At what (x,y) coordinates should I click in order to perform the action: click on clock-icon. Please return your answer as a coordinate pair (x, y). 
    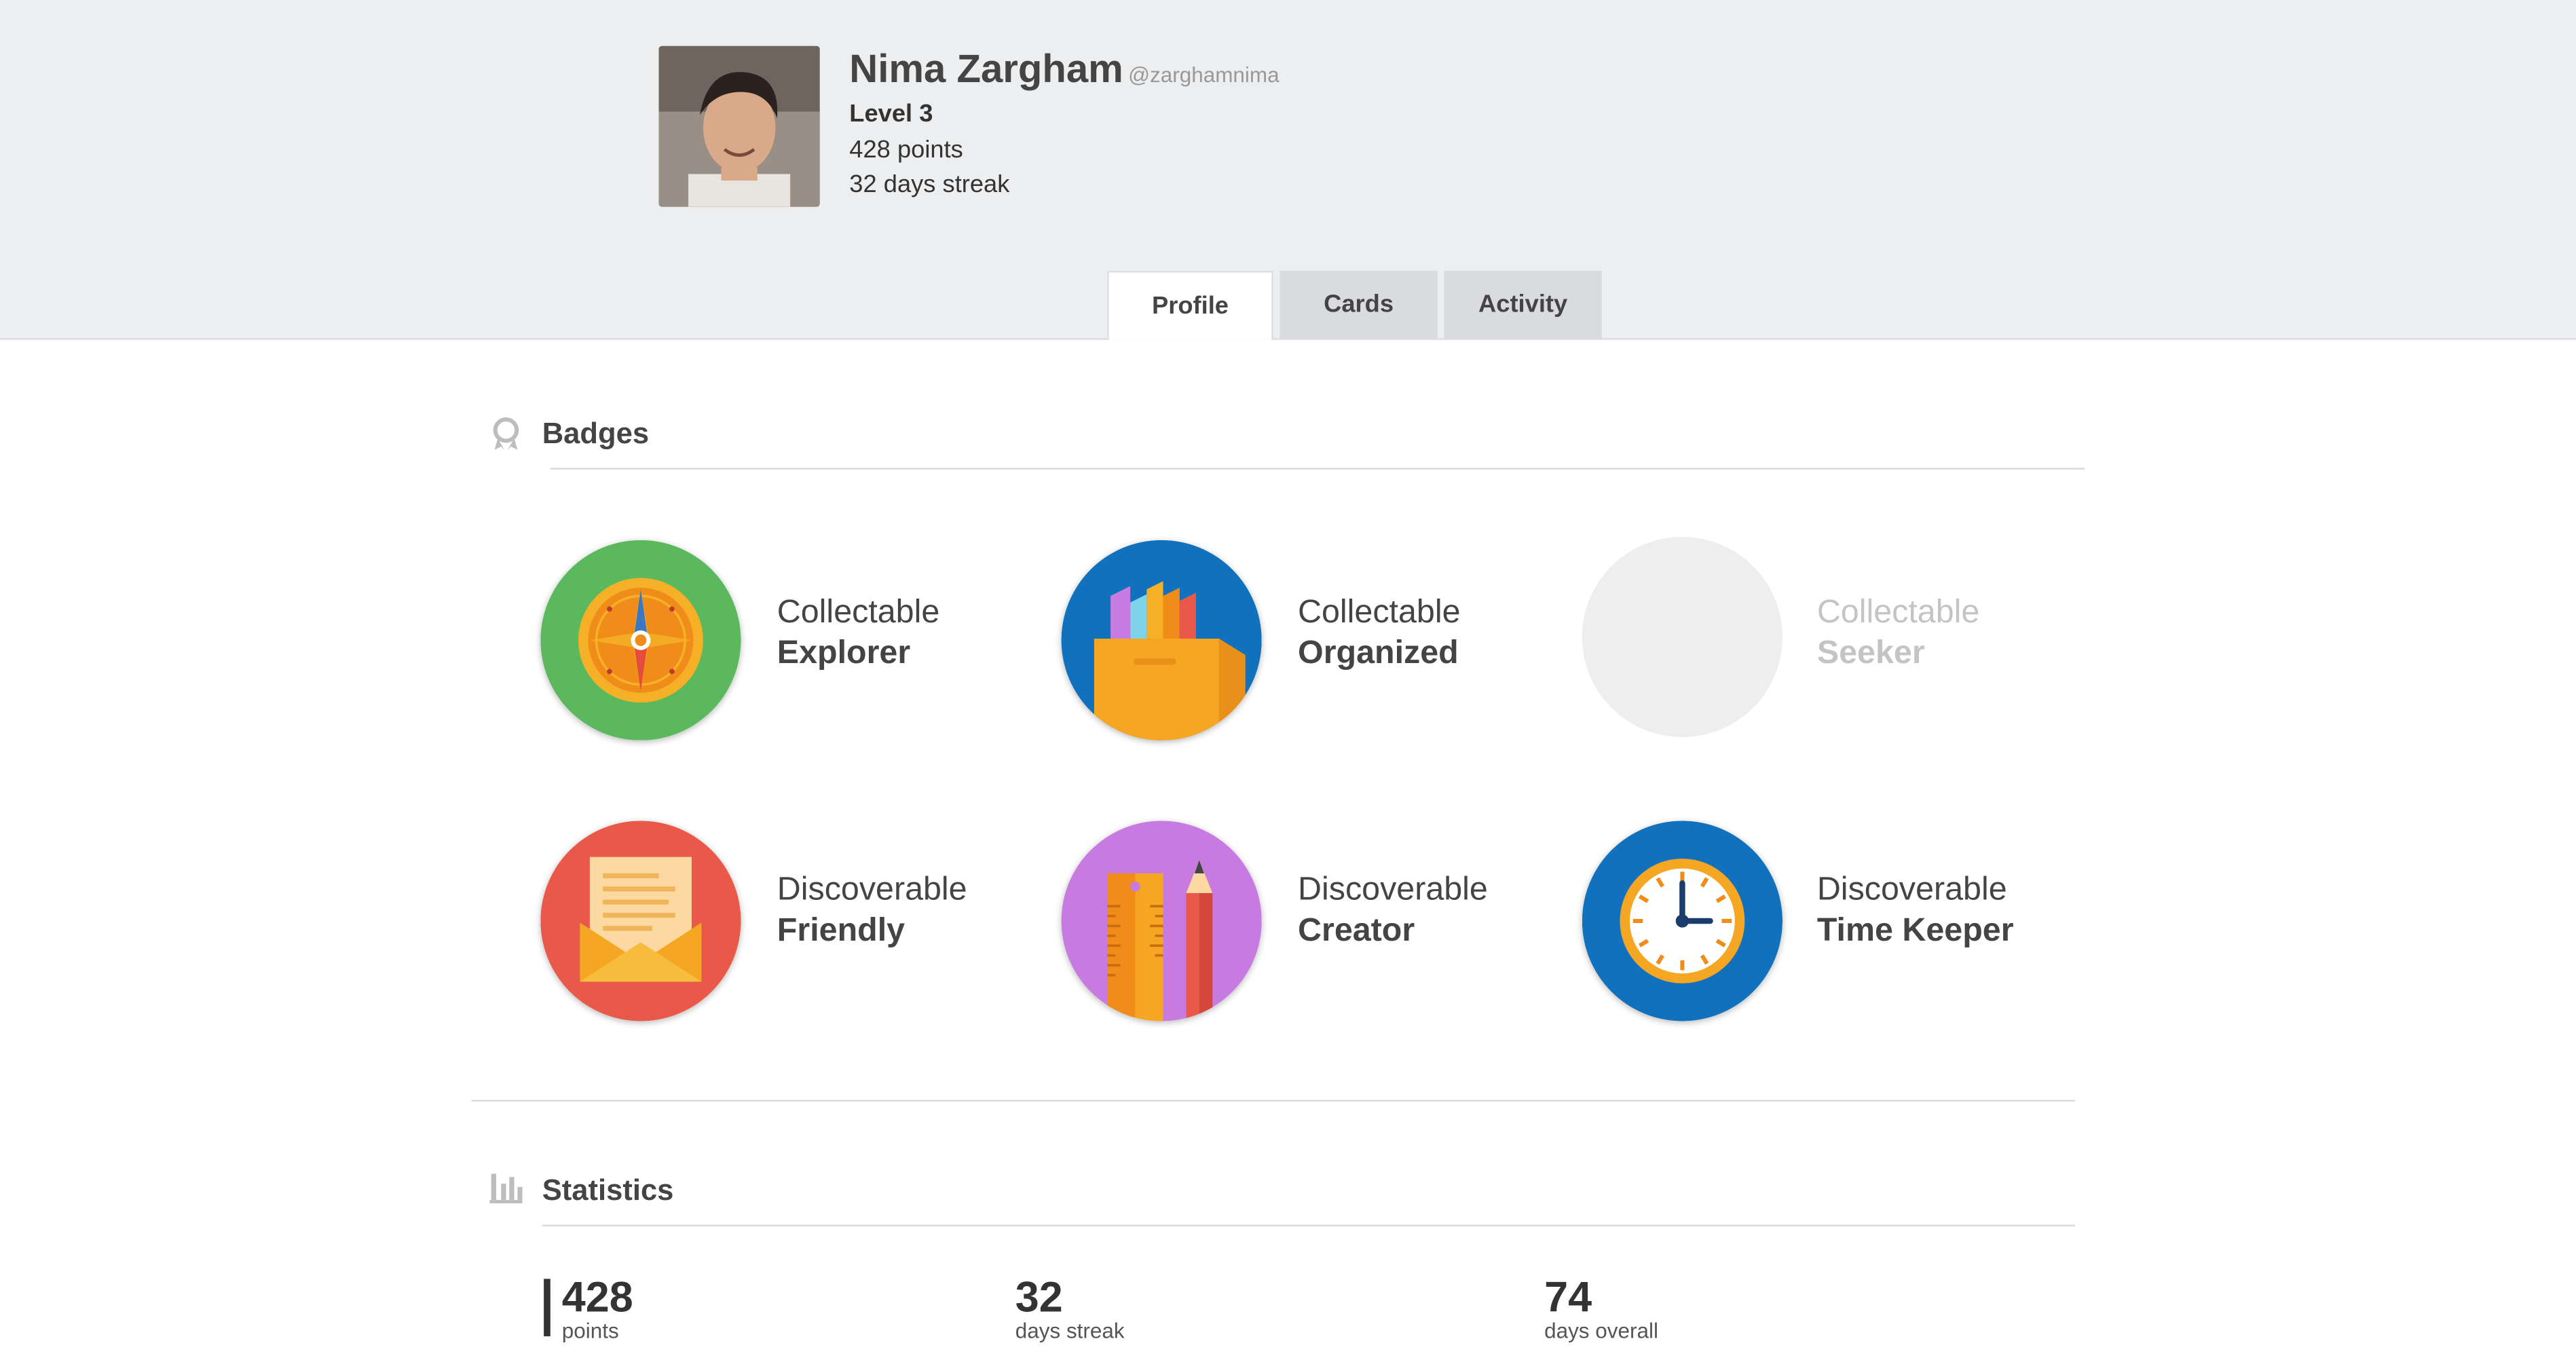
    Looking at the image, I should click on (1683, 921).